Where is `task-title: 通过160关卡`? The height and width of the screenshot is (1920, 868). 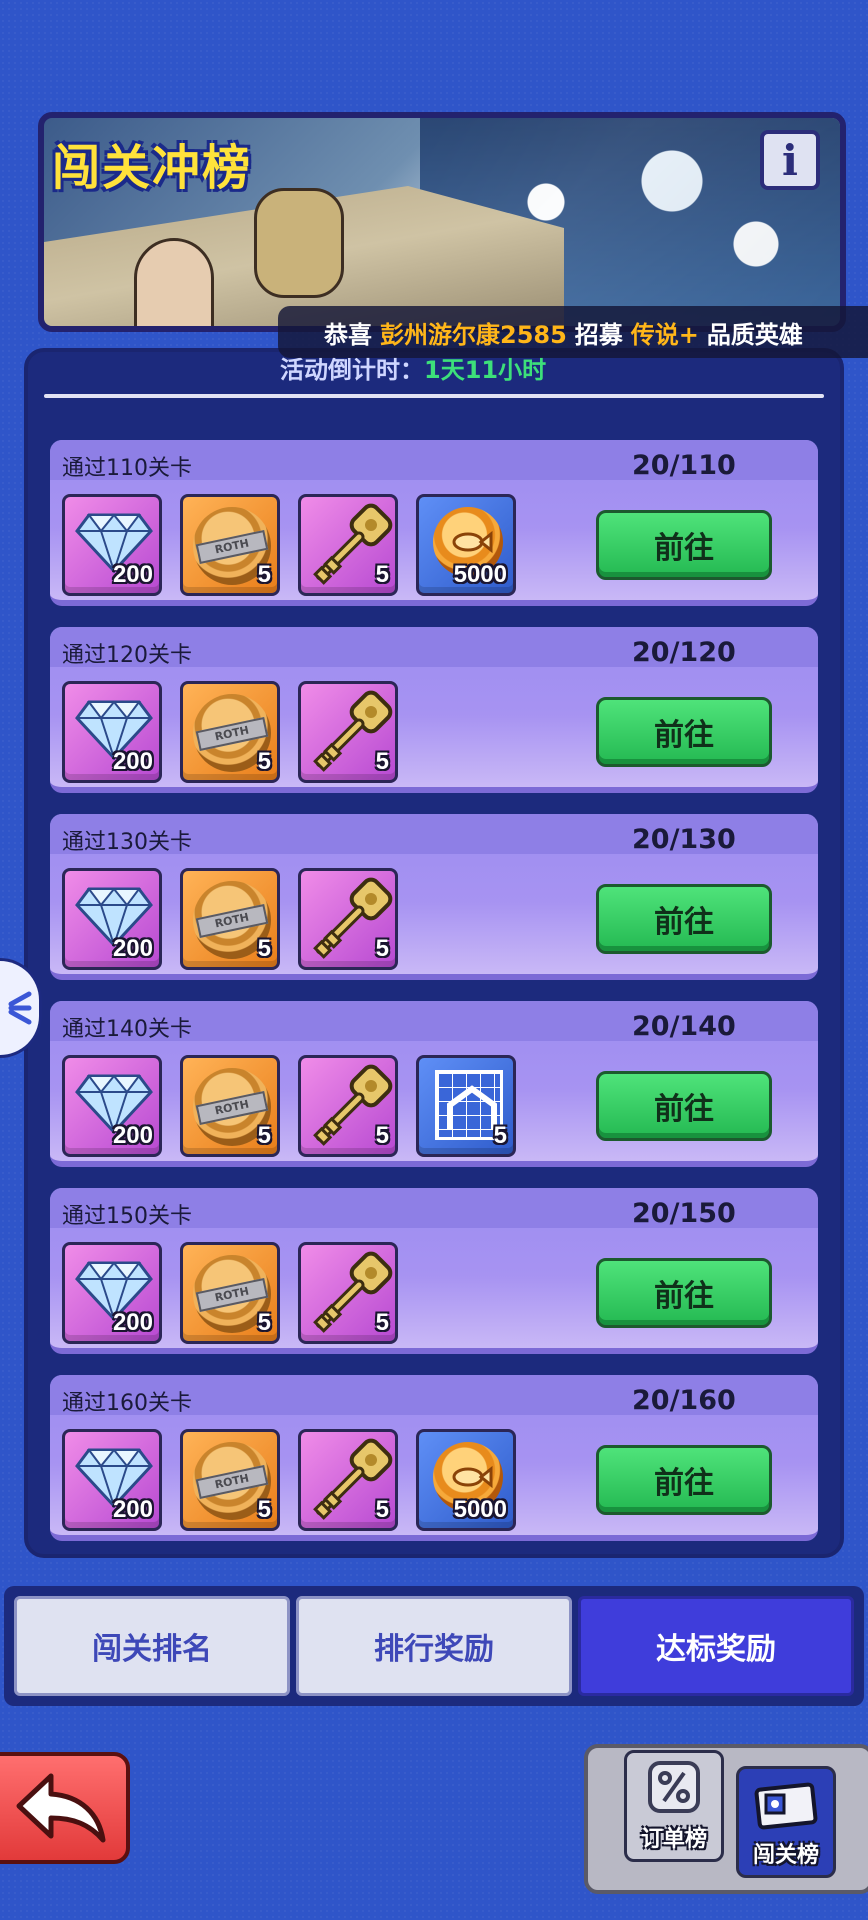 task-title: 通过160关卡 is located at coordinates (127, 1403).